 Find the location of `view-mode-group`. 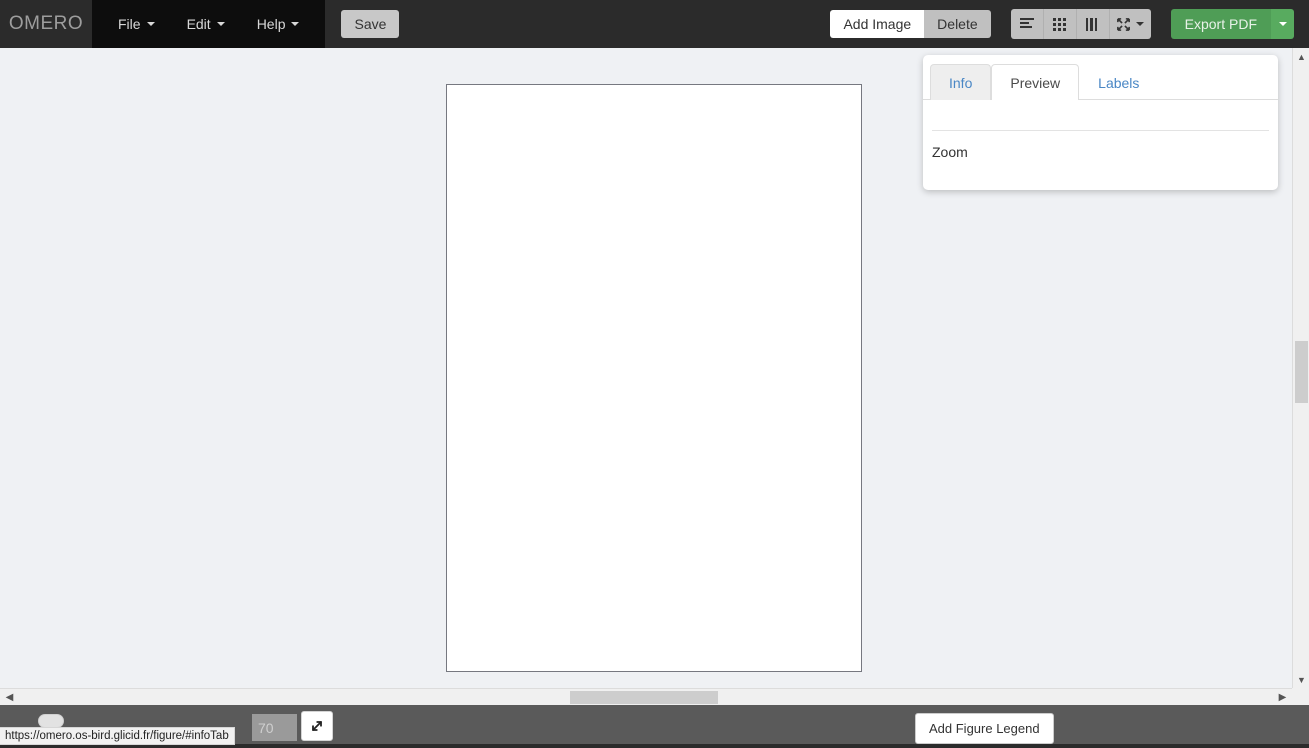

view-mode-group is located at coordinates (1080, 24).